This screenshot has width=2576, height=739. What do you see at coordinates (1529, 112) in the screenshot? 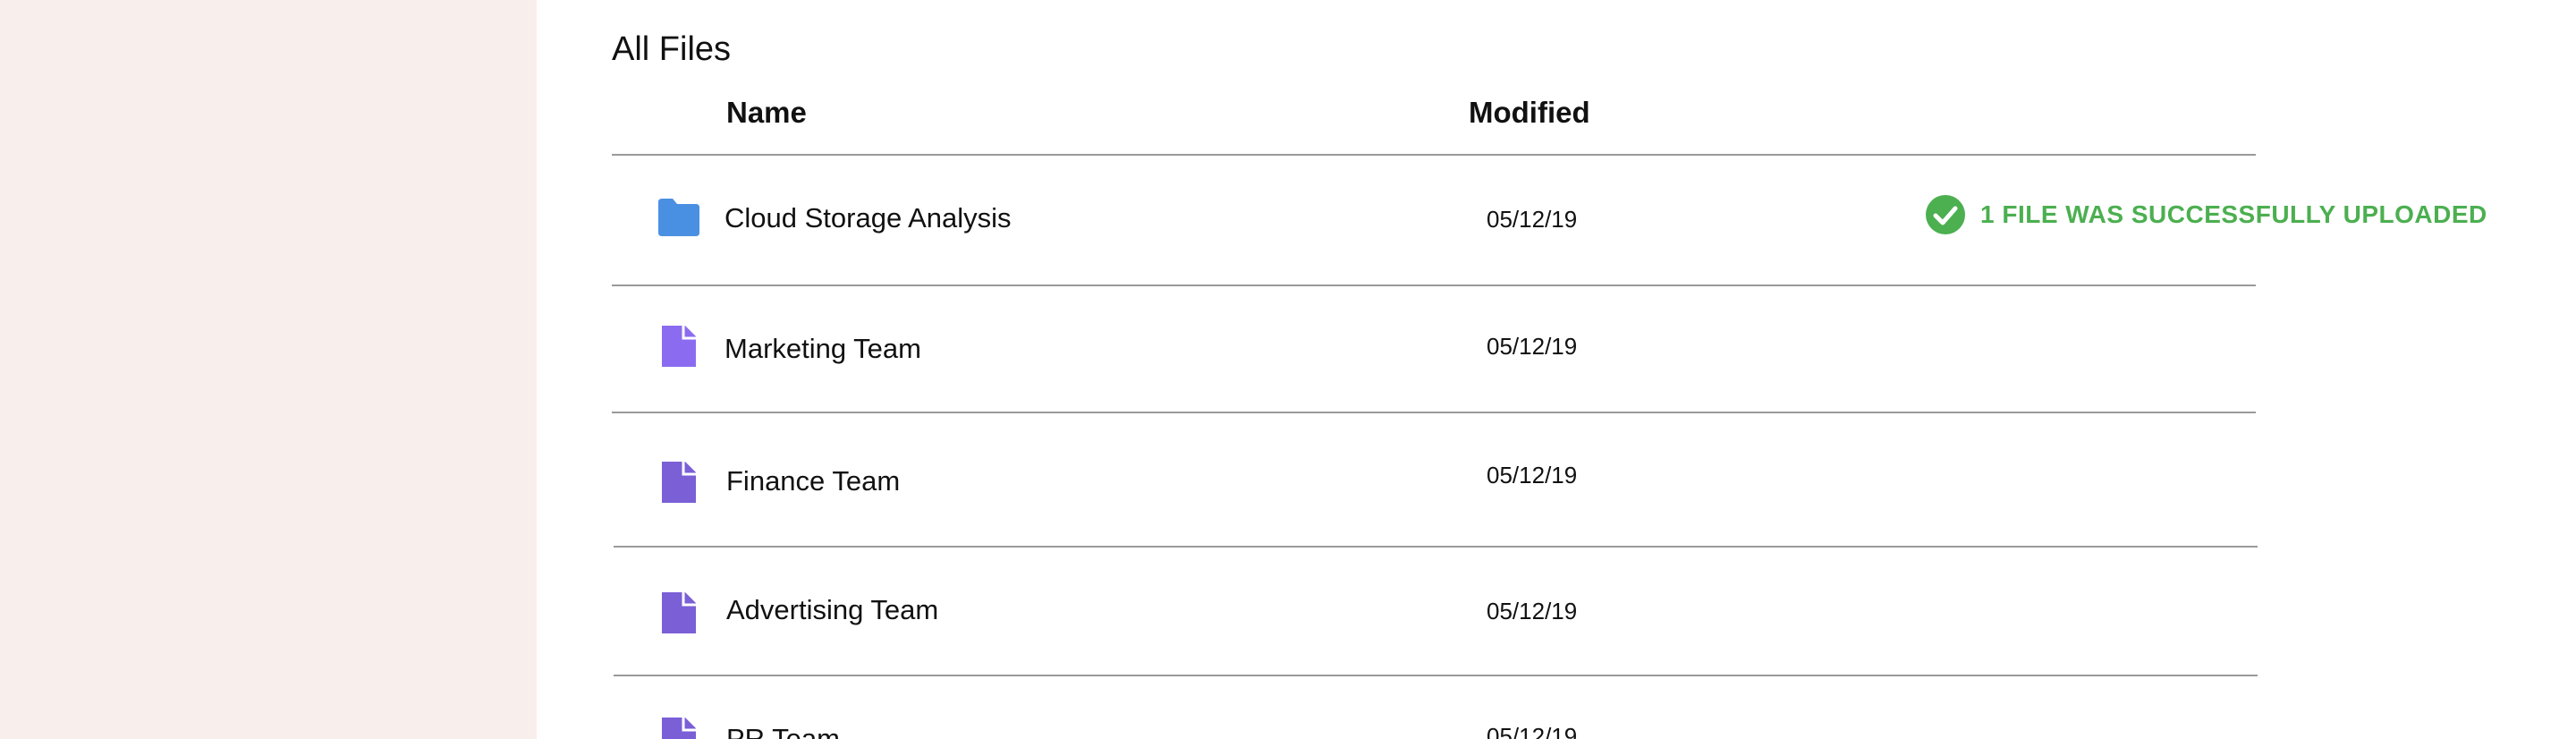
I see `column-header-modified: Modified` at bounding box center [1529, 112].